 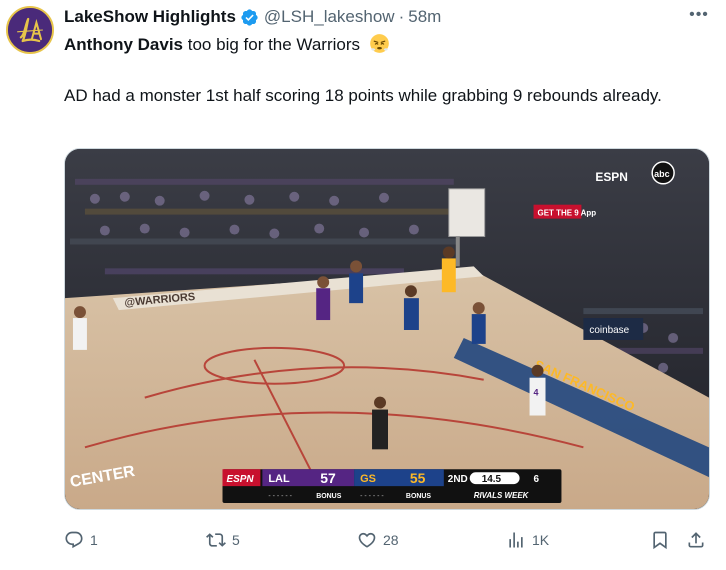 I want to click on share-icon, so click(x=696, y=540).